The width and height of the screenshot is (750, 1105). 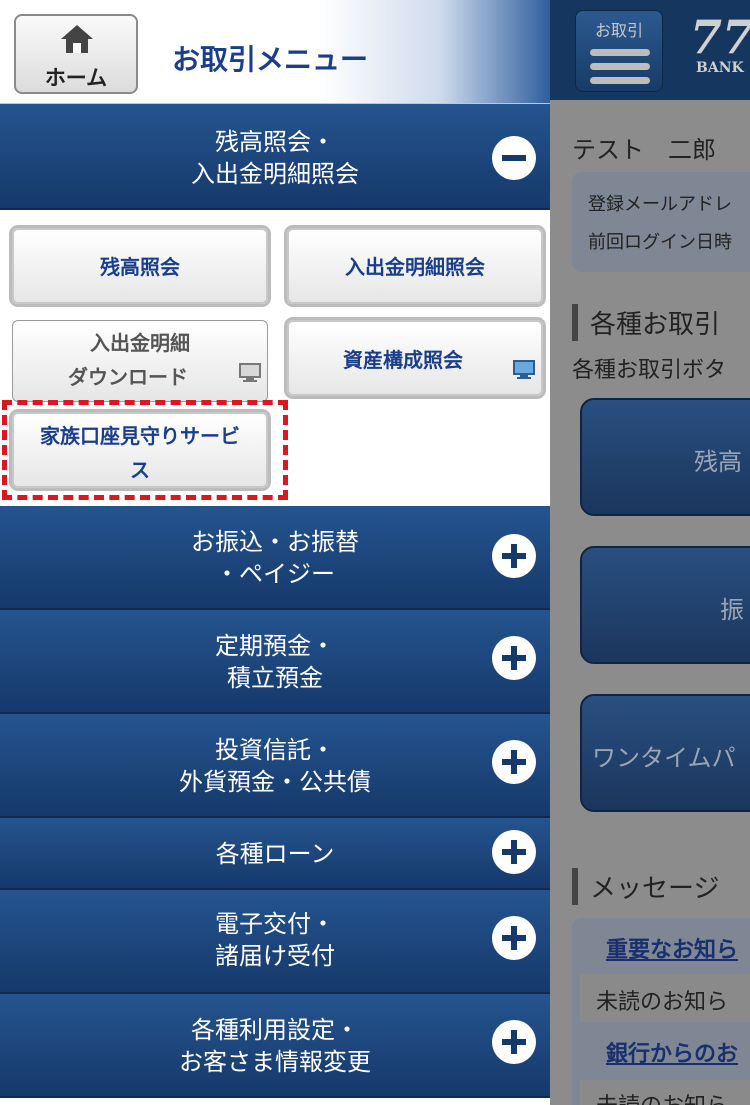 I want to click on bank-logo: 77 BANK, so click(x=720, y=43).